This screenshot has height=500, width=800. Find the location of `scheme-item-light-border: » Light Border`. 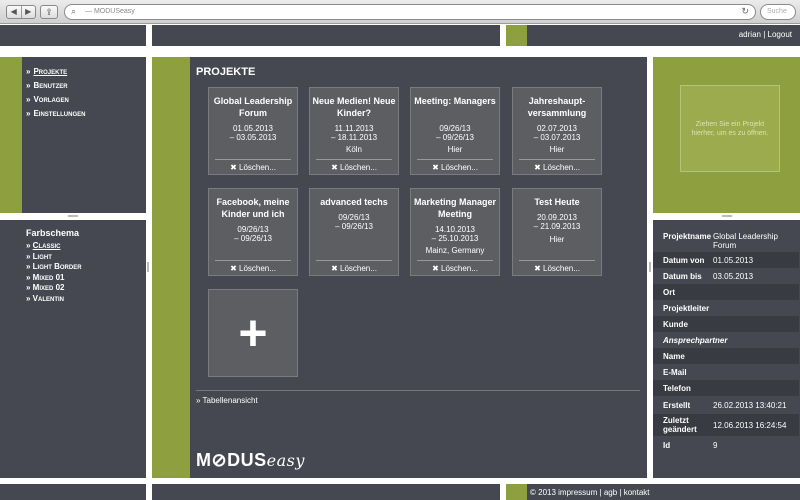

scheme-item-light-border: » Light Border is located at coordinates (54, 267).